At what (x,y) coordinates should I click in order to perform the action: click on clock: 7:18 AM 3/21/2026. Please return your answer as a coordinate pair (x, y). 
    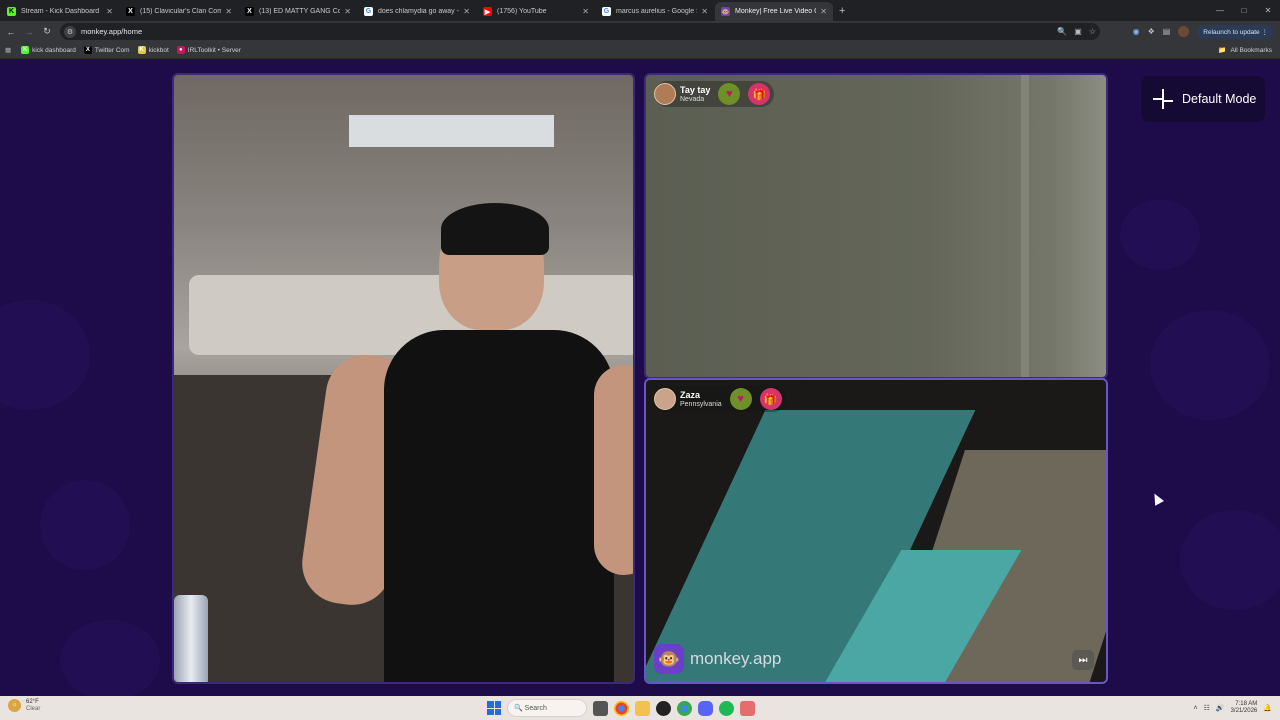
    Looking at the image, I should click on (1244, 708).